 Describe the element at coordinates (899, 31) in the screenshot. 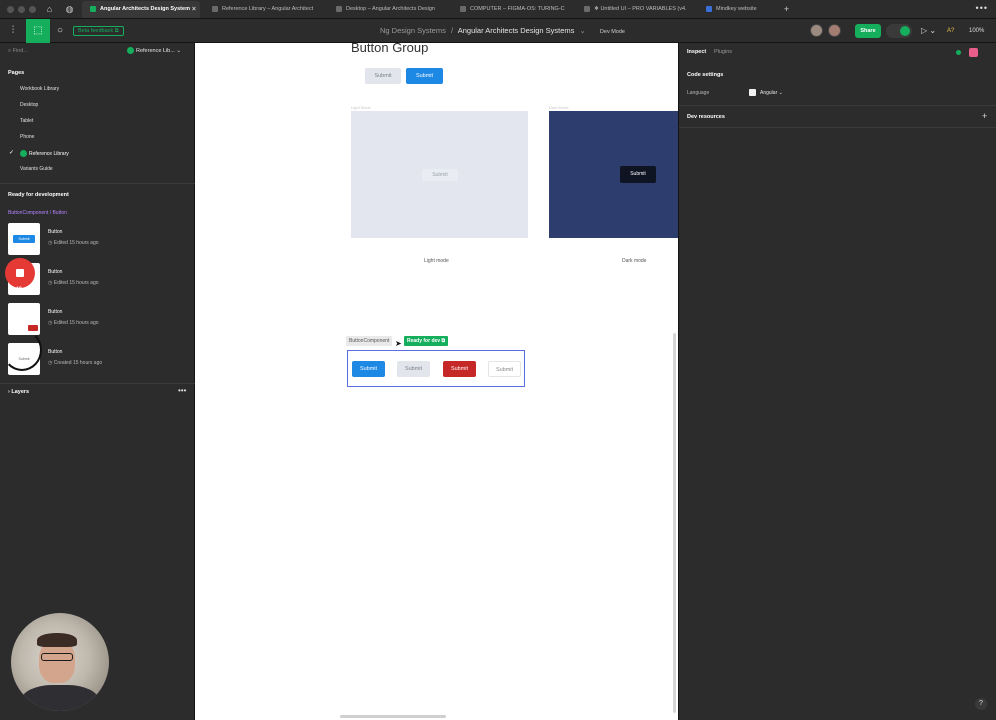

I see `dev-mode-toggle` at that location.